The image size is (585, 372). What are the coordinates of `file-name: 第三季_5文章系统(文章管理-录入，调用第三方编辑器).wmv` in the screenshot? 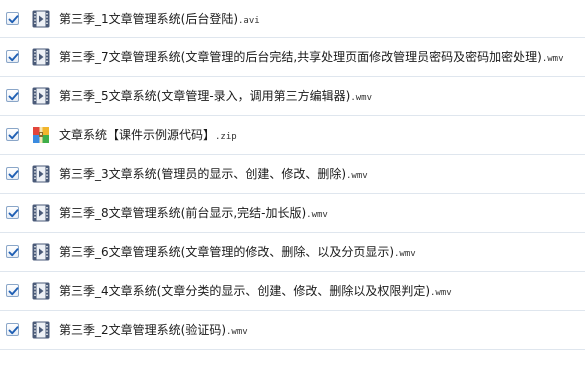 It's located at (215, 97).